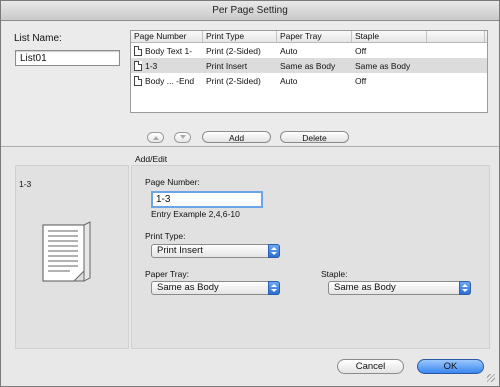 The image size is (500, 387). Describe the element at coordinates (188, 287) in the screenshot. I see `paper-tray-value: Same as Body` at that location.